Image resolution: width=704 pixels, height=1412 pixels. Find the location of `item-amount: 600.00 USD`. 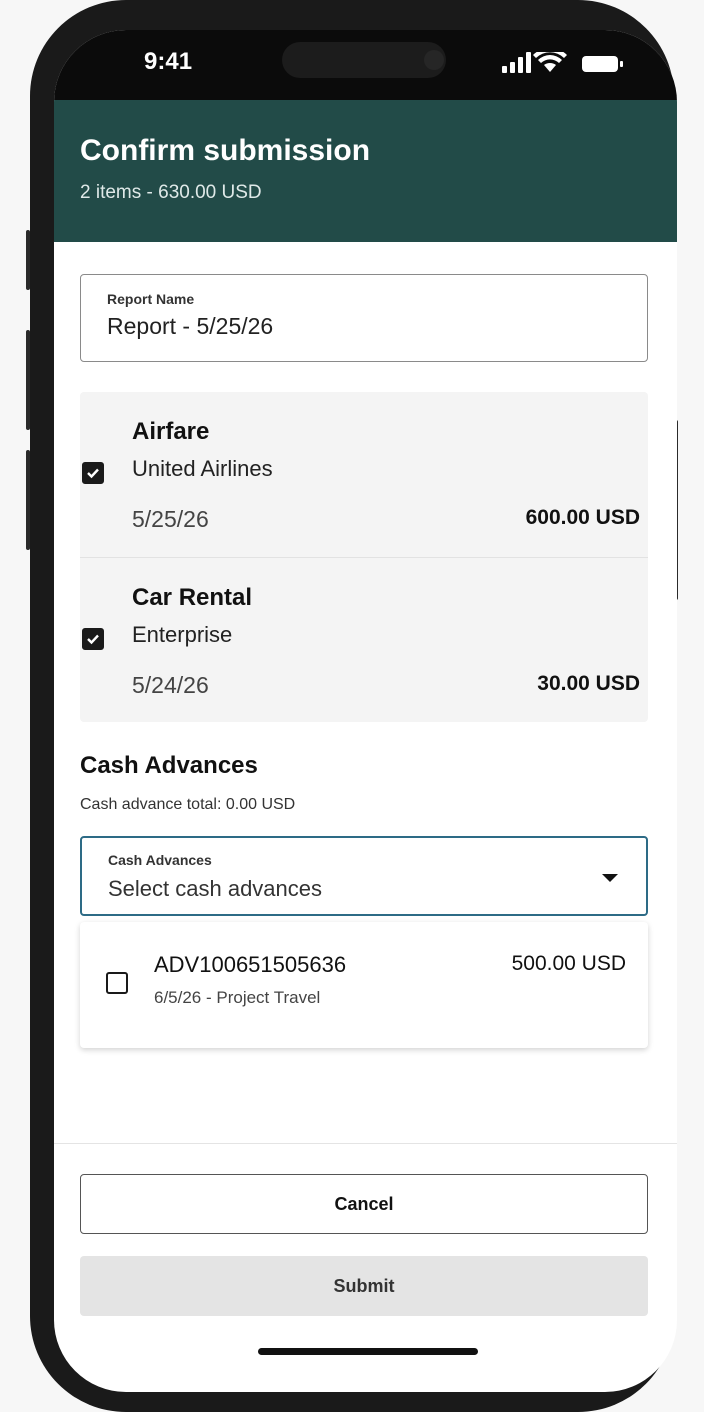

item-amount: 600.00 USD is located at coordinates (582, 517).